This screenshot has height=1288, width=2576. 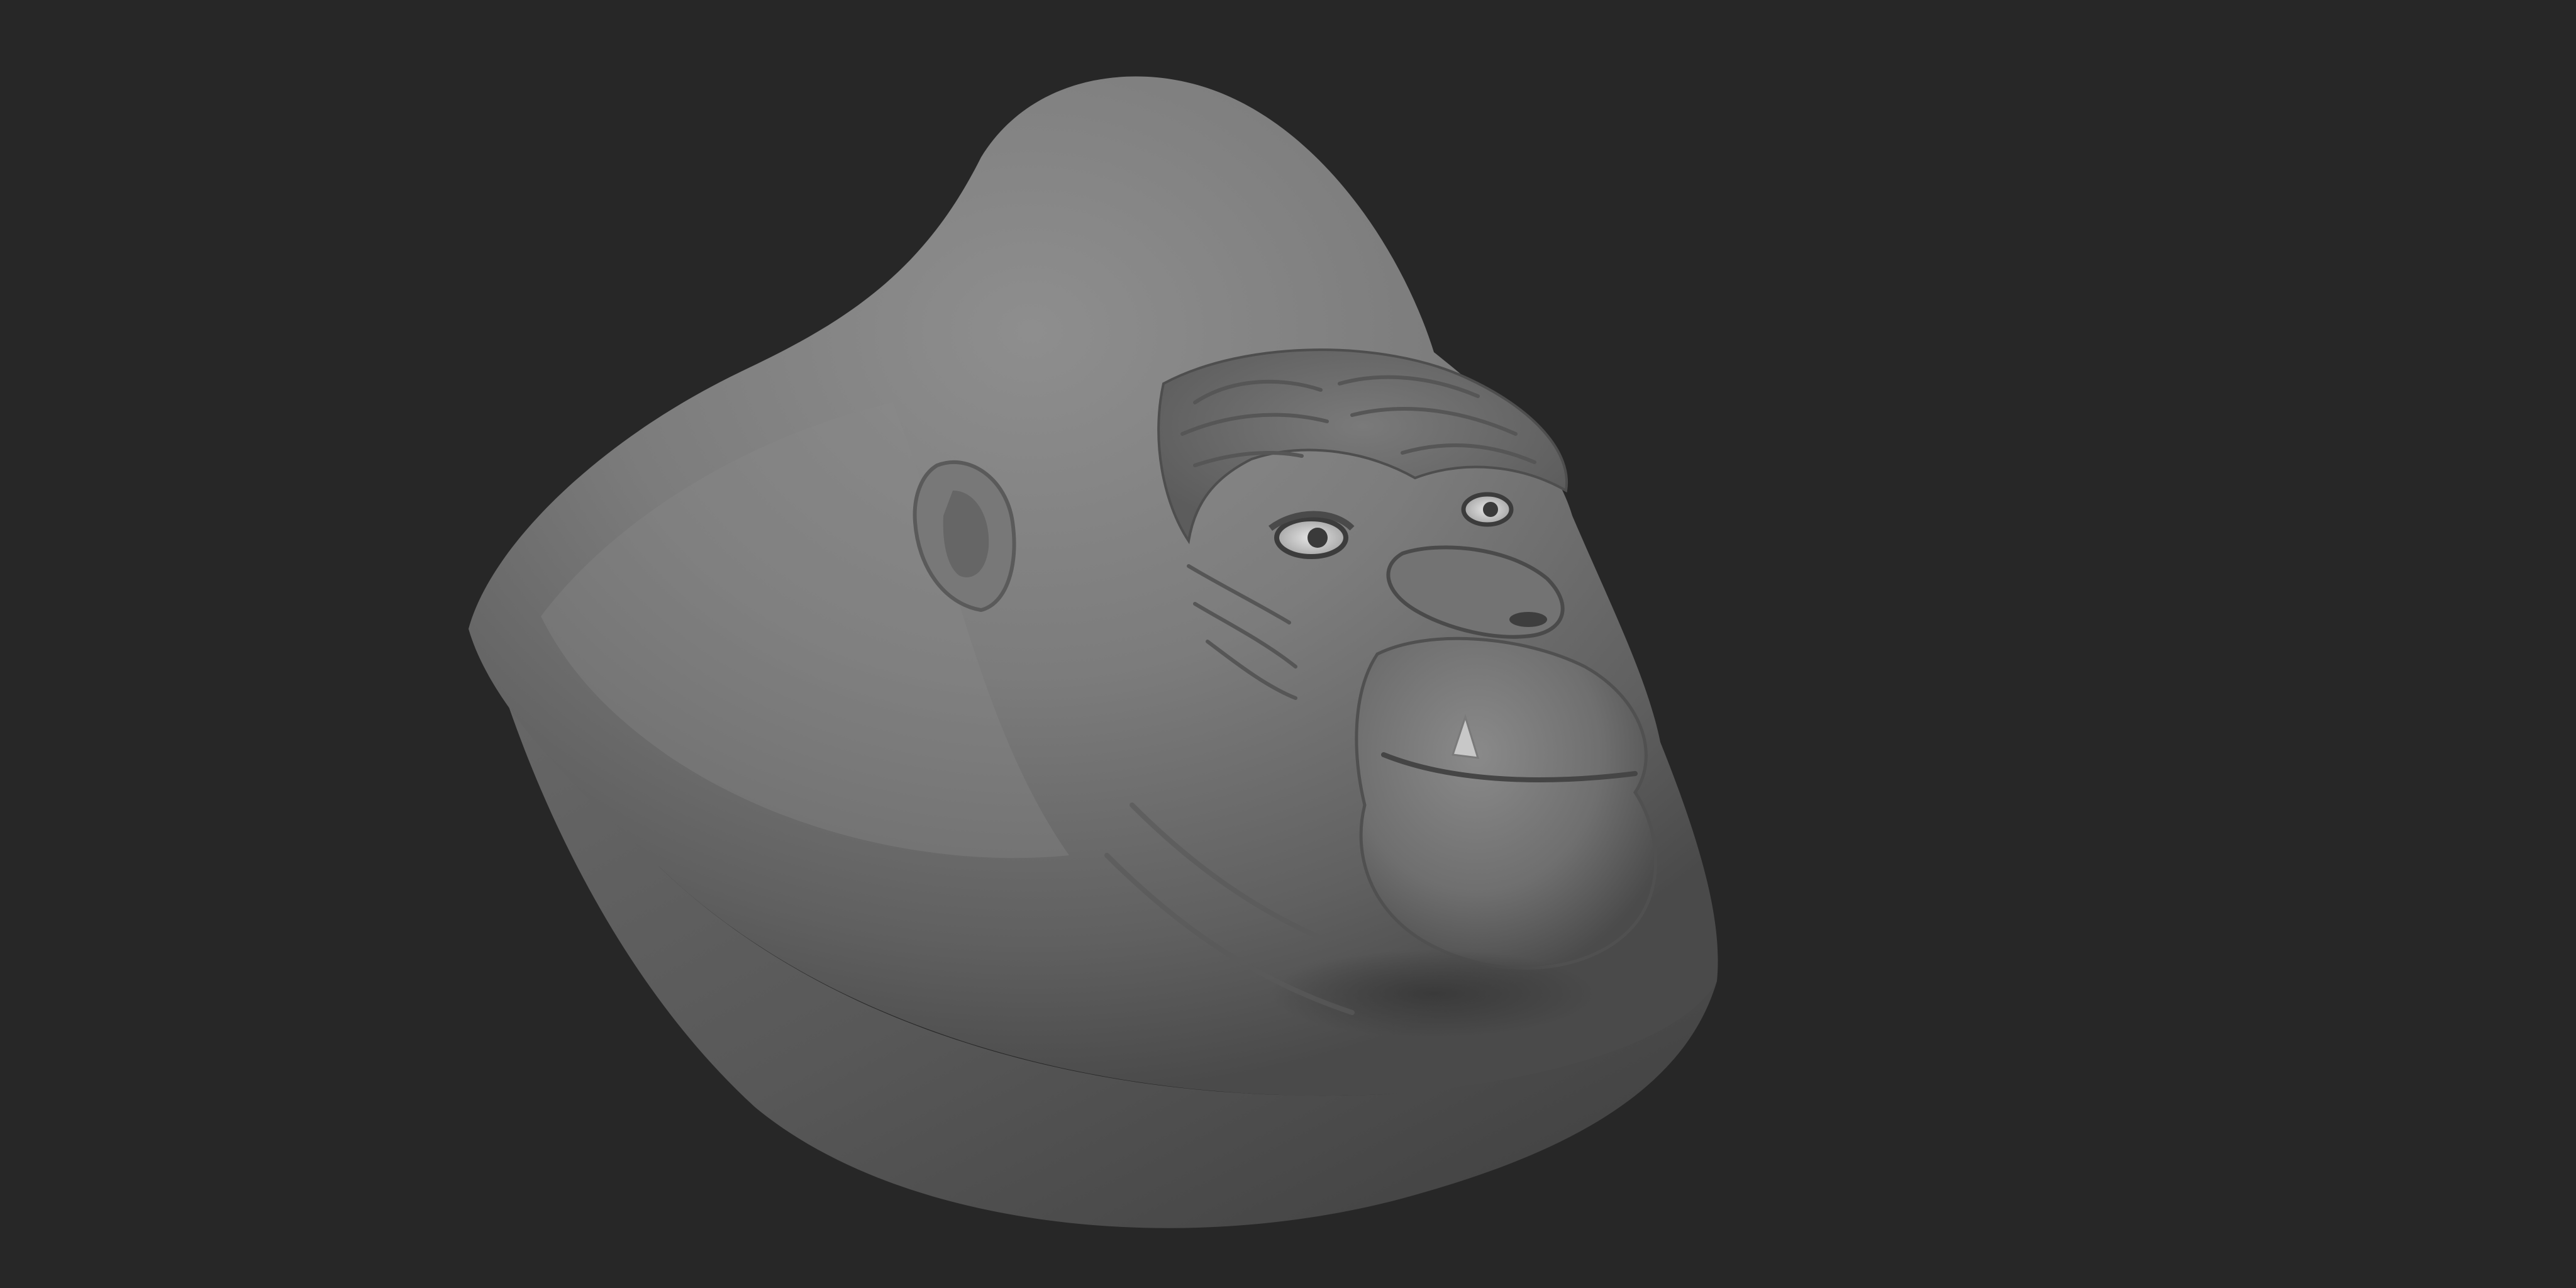 I want to click on pupil-right, so click(x=1490, y=509).